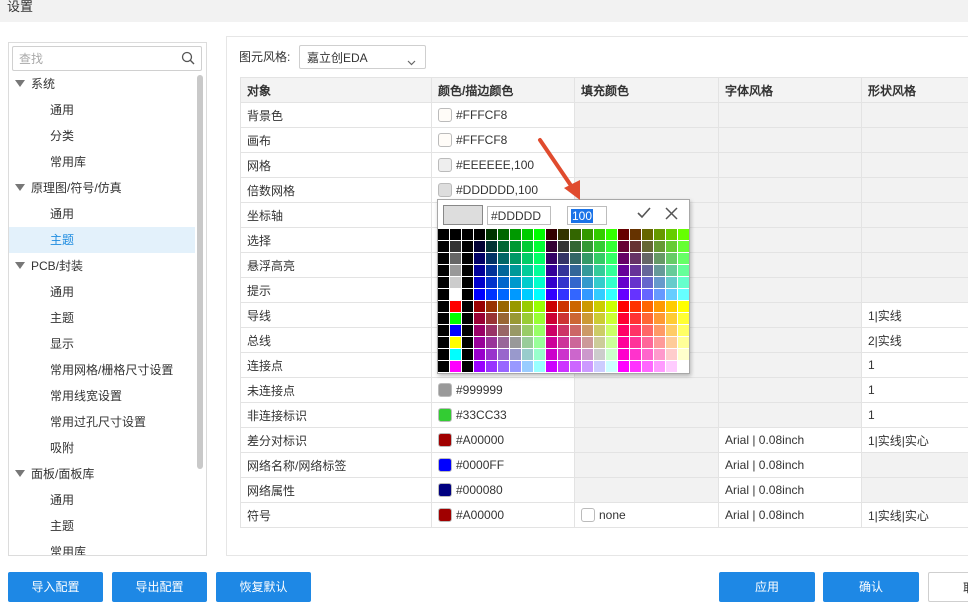  Describe the element at coordinates (604, 515) in the screenshot. I see `table-row: 符号 #A00000 none Arial | 0.08inch 1|实线|实心` at that location.